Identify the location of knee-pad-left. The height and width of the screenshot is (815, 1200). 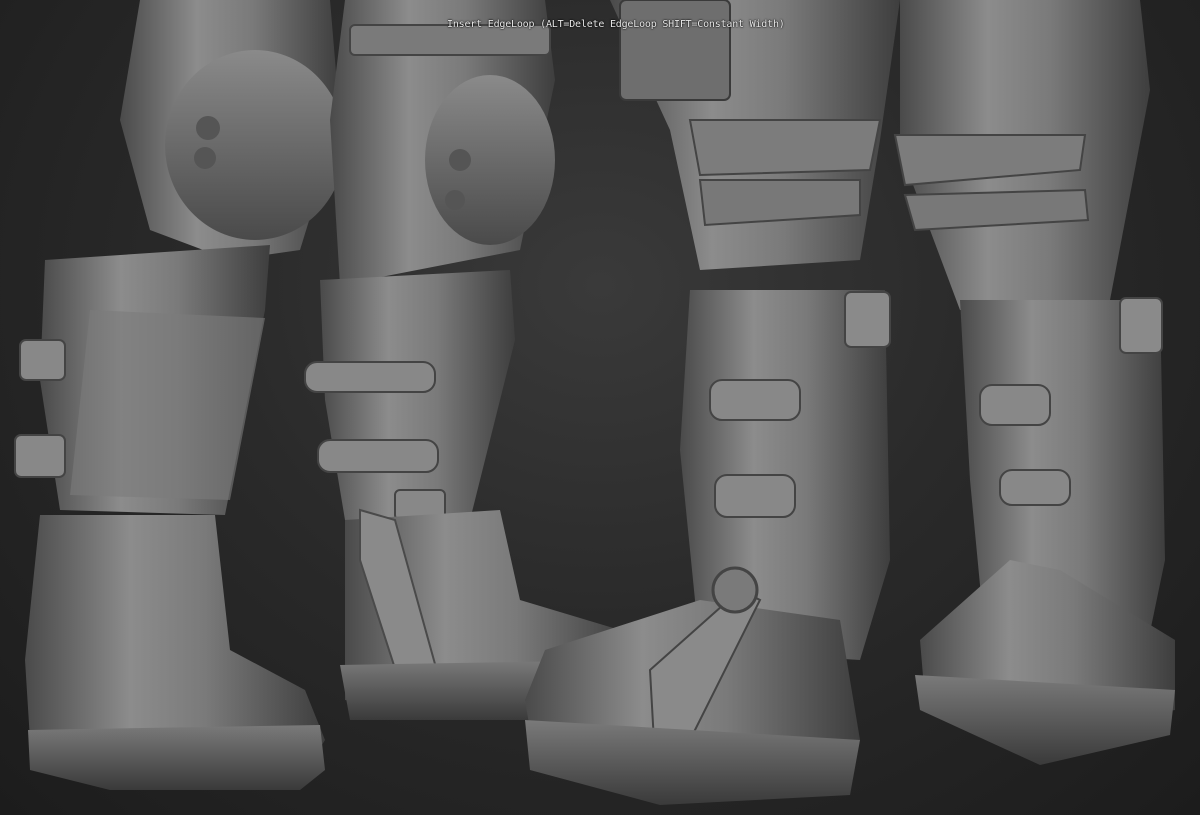
(255, 145).